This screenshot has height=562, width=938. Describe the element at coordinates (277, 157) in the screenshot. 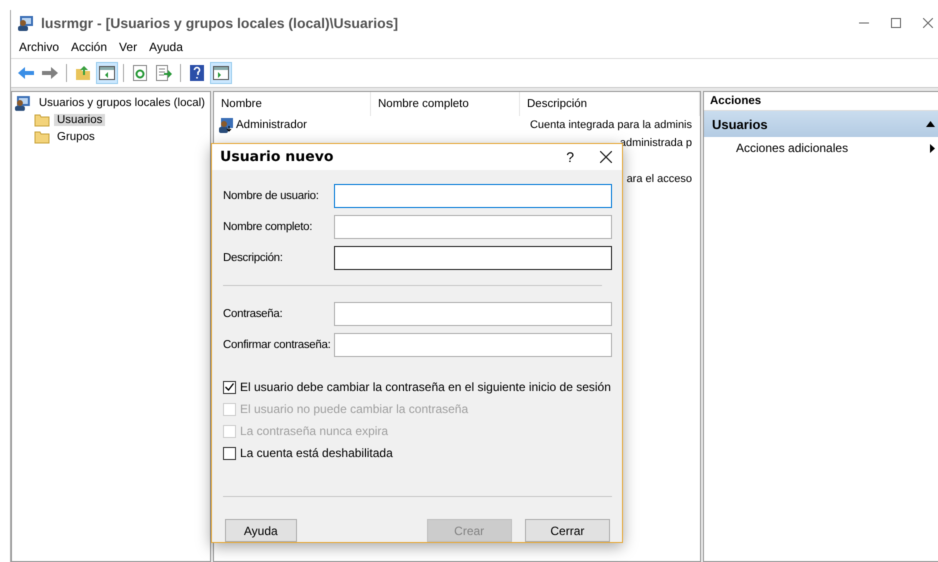

I see `dialog-title: Usuario nuevo` at that location.